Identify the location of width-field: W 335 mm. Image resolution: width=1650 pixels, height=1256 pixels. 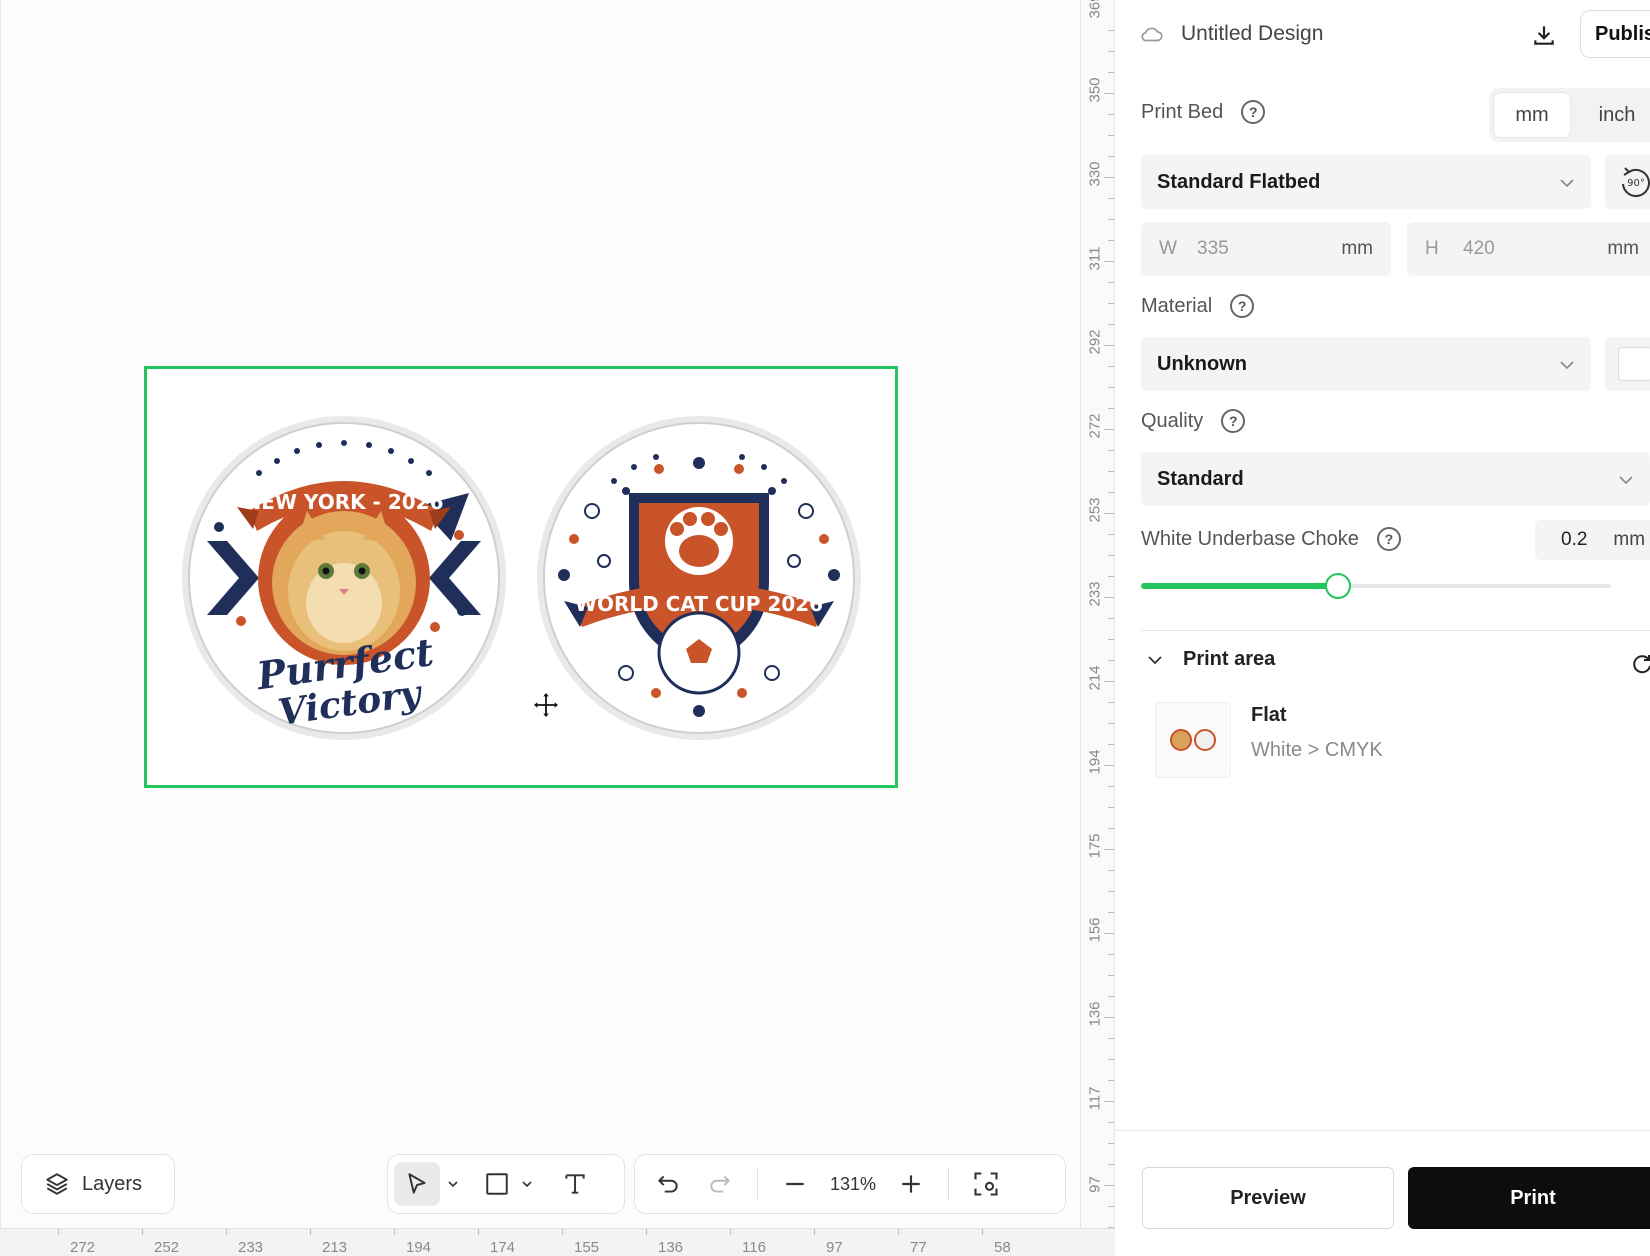
(1266, 249).